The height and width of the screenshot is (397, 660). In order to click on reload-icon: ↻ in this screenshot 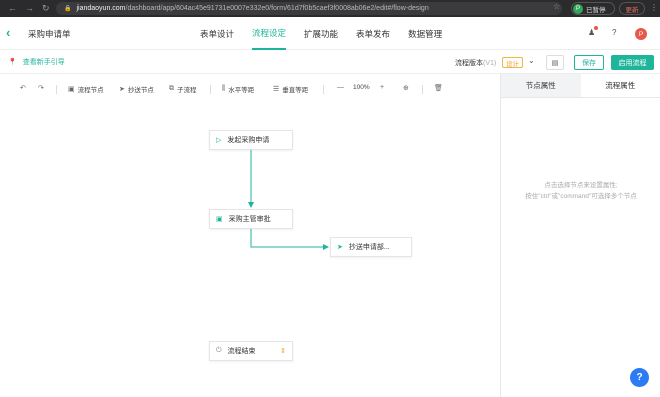, I will do `click(46, 8)`.